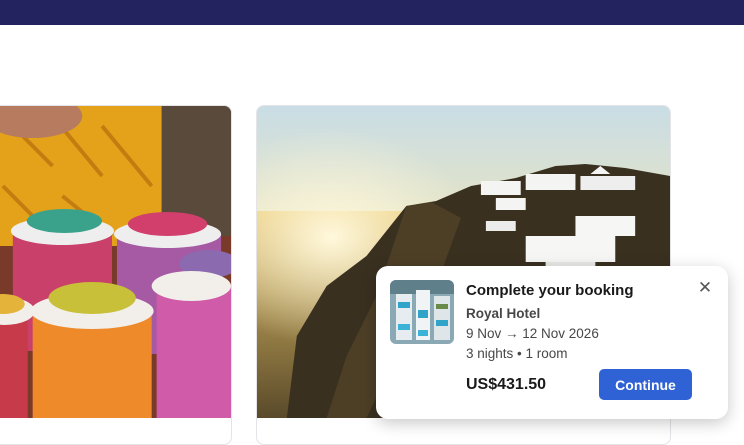 The width and height of the screenshot is (744, 445). What do you see at coordinates (506, 384) in the screenshot?
I see `booking-price: US$431.50` at bounding box center [506, 384].